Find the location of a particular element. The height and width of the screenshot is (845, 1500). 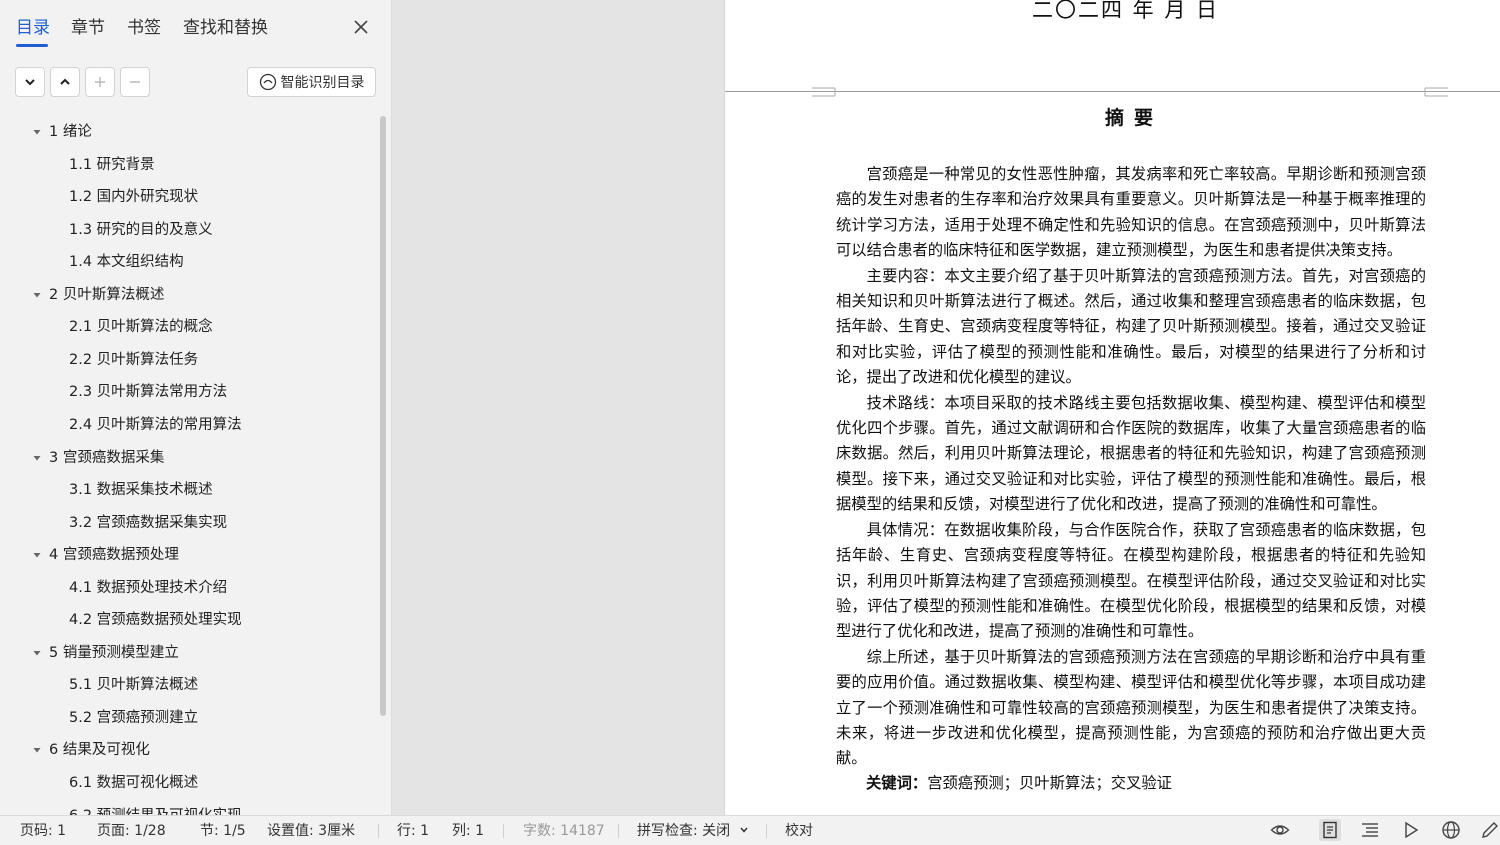

toc-item-label: 2.3 贝叶斯算法常用方法 is located at coordinates (148, 392).